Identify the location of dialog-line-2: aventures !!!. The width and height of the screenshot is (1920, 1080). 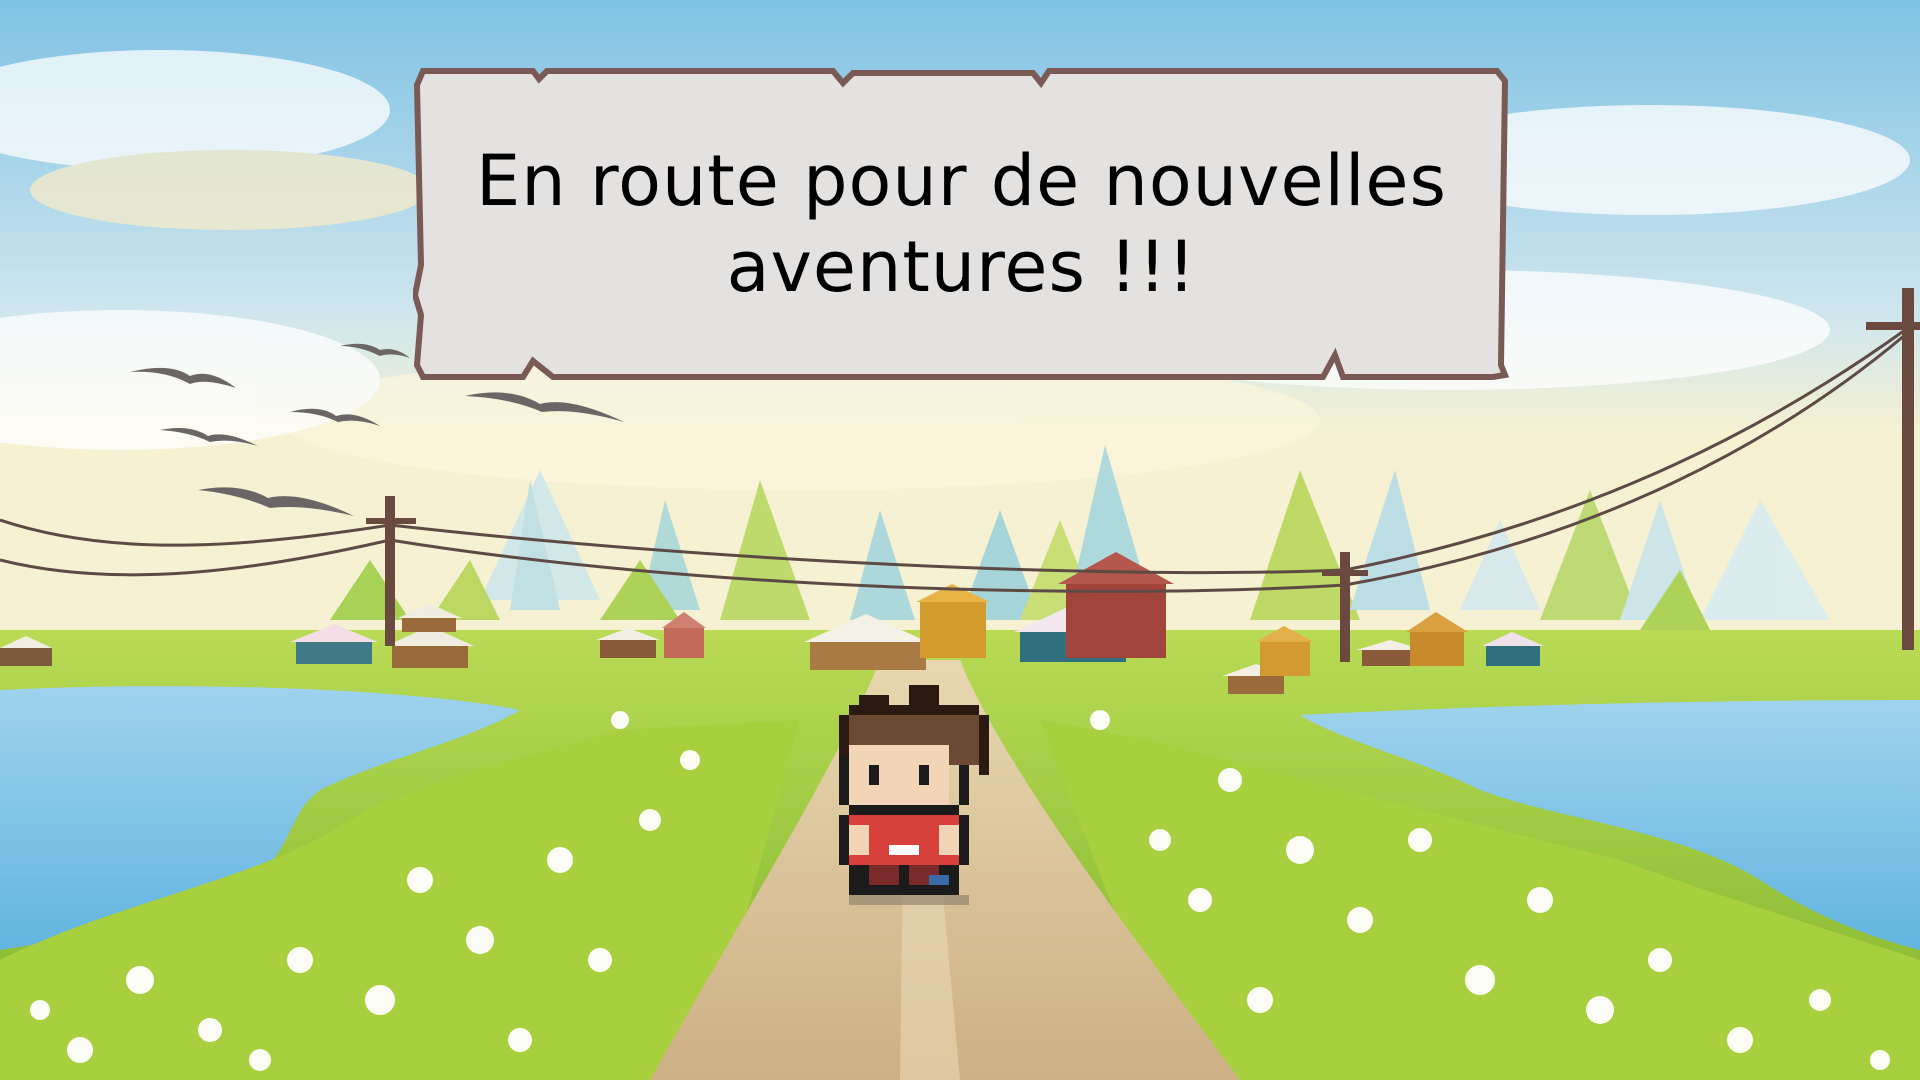
(961, 267).